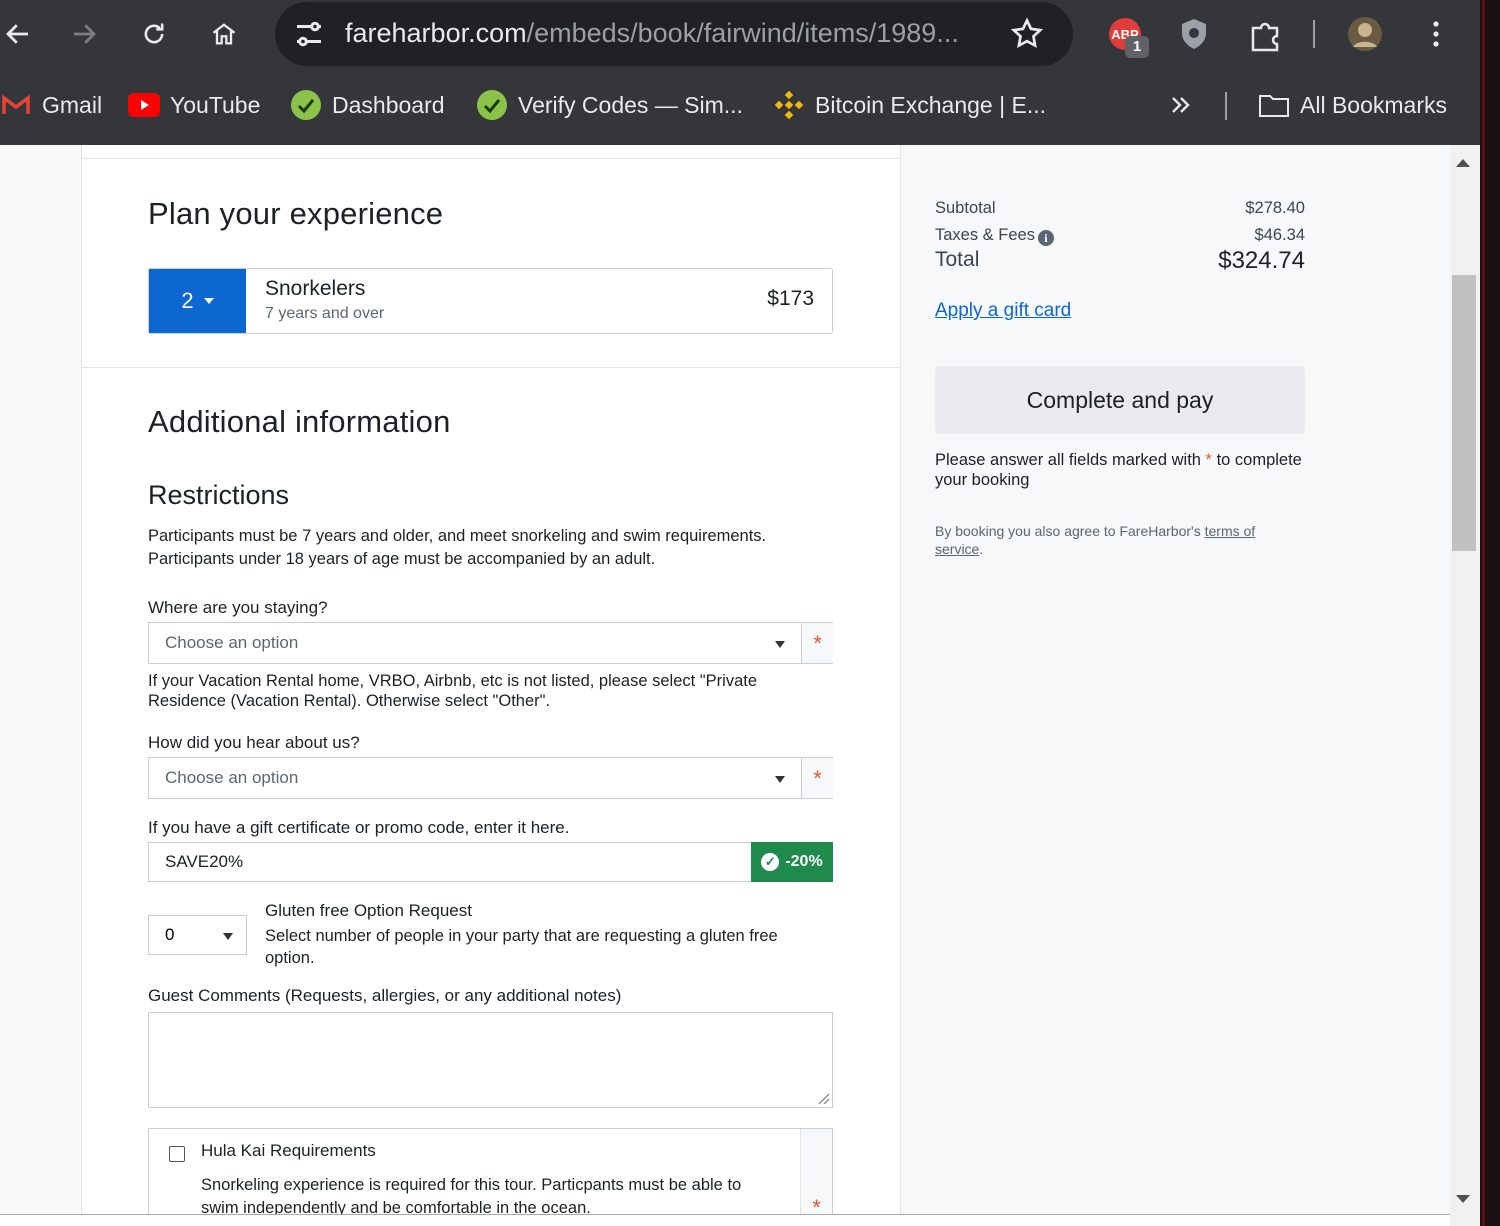  What do you see at coordinates (490, 1060) in the screenshot?
I see `guest-comments-textarea` at bounding box center [490, 1060].